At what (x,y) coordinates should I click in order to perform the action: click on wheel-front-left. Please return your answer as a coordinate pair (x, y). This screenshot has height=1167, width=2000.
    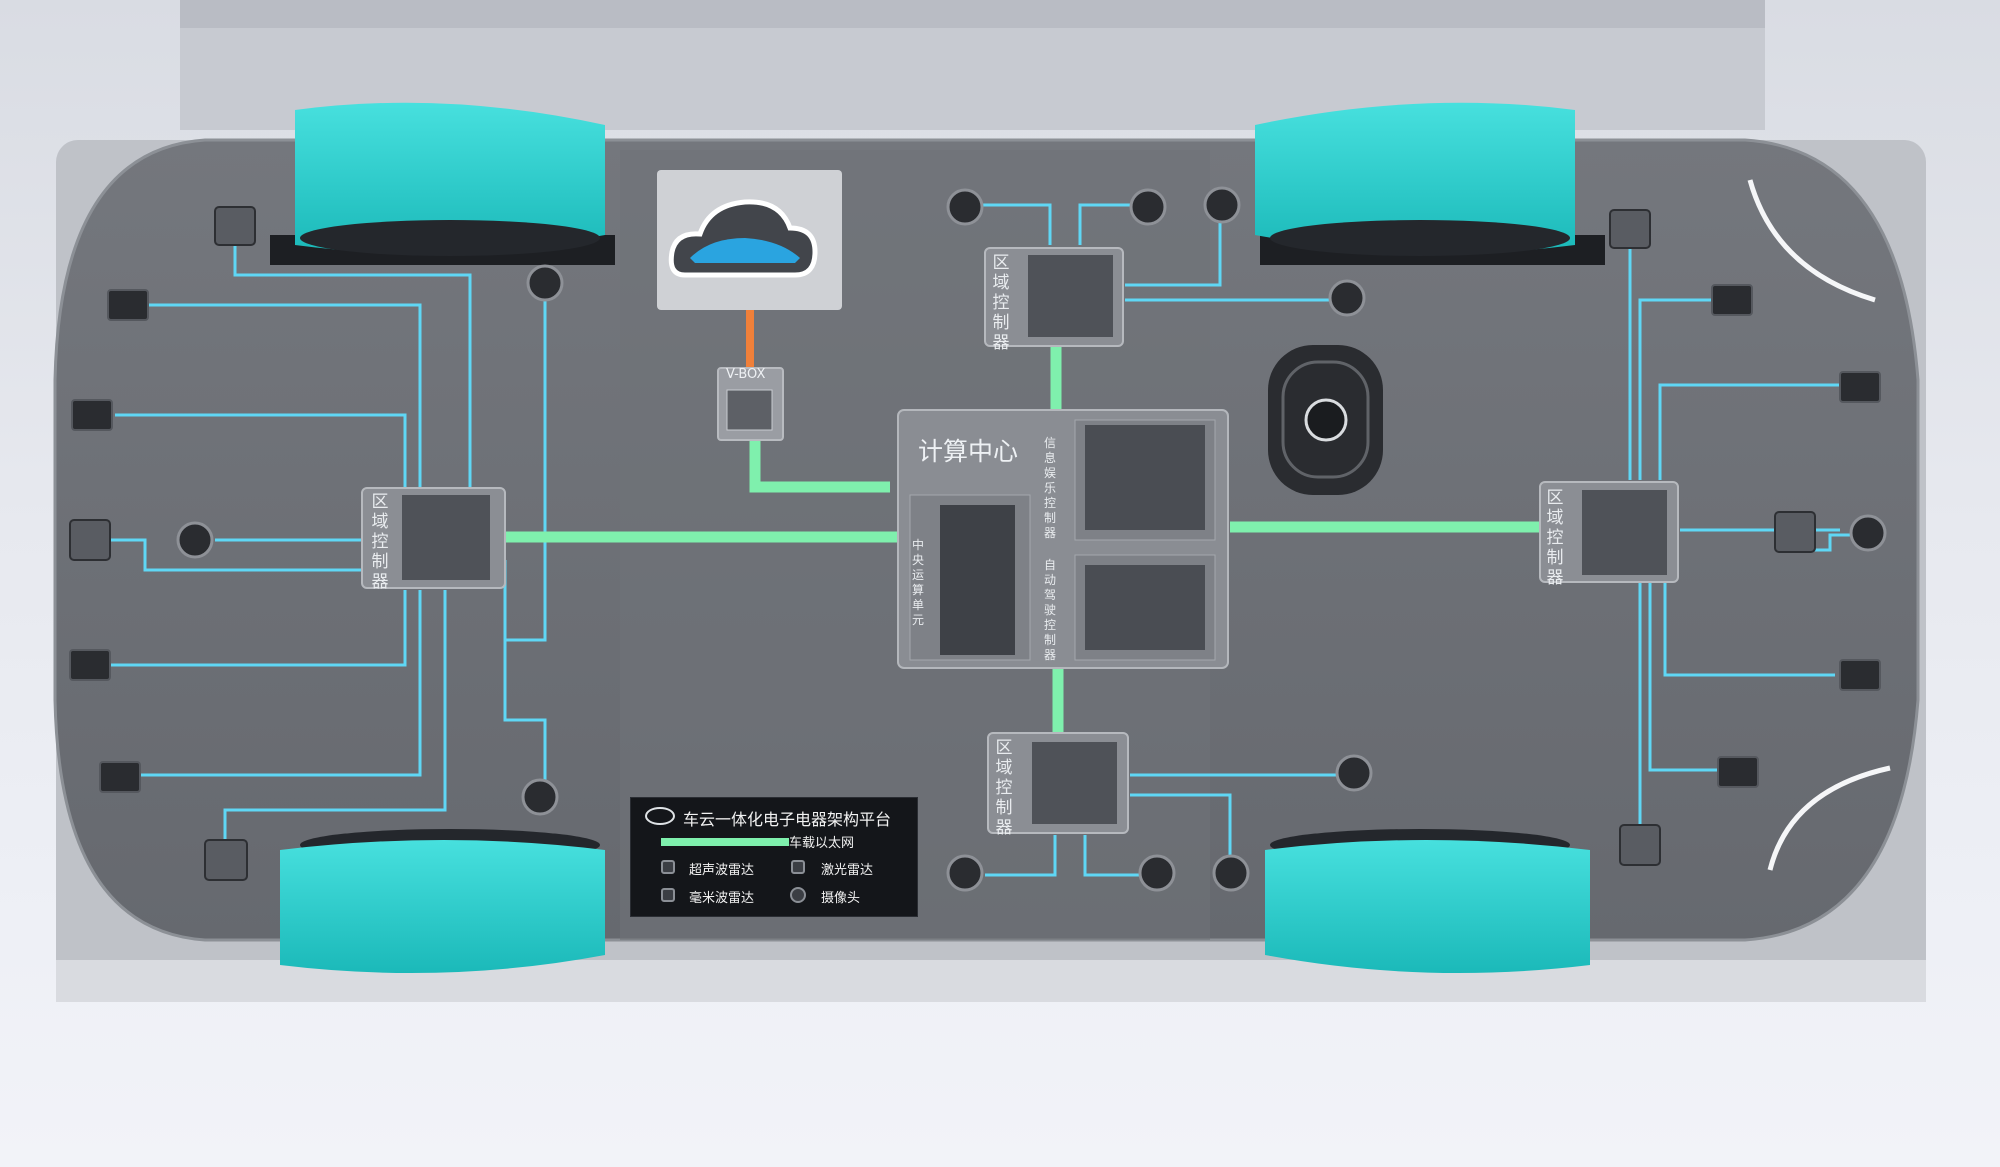
    Looking at the image, I should click on (442, 183).